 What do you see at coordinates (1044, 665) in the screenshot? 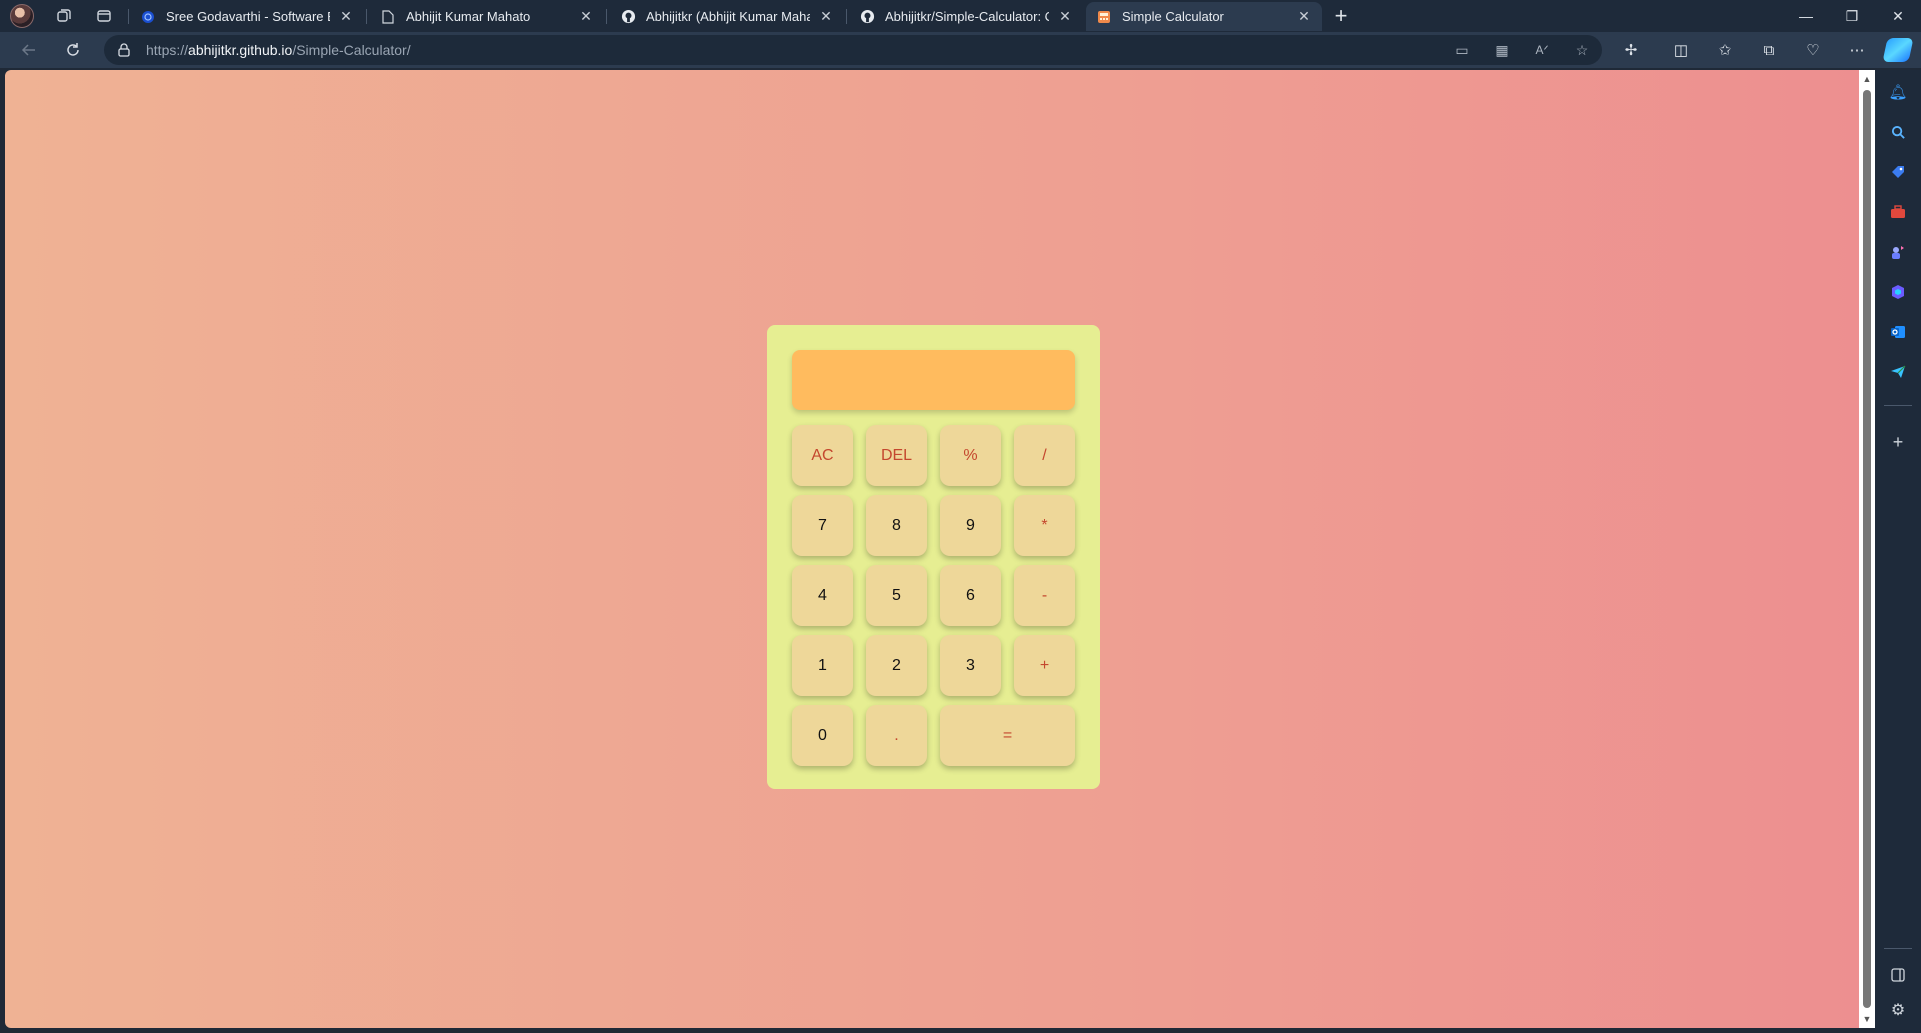
I see `key-add: +` at bounding box center [1044, 665].